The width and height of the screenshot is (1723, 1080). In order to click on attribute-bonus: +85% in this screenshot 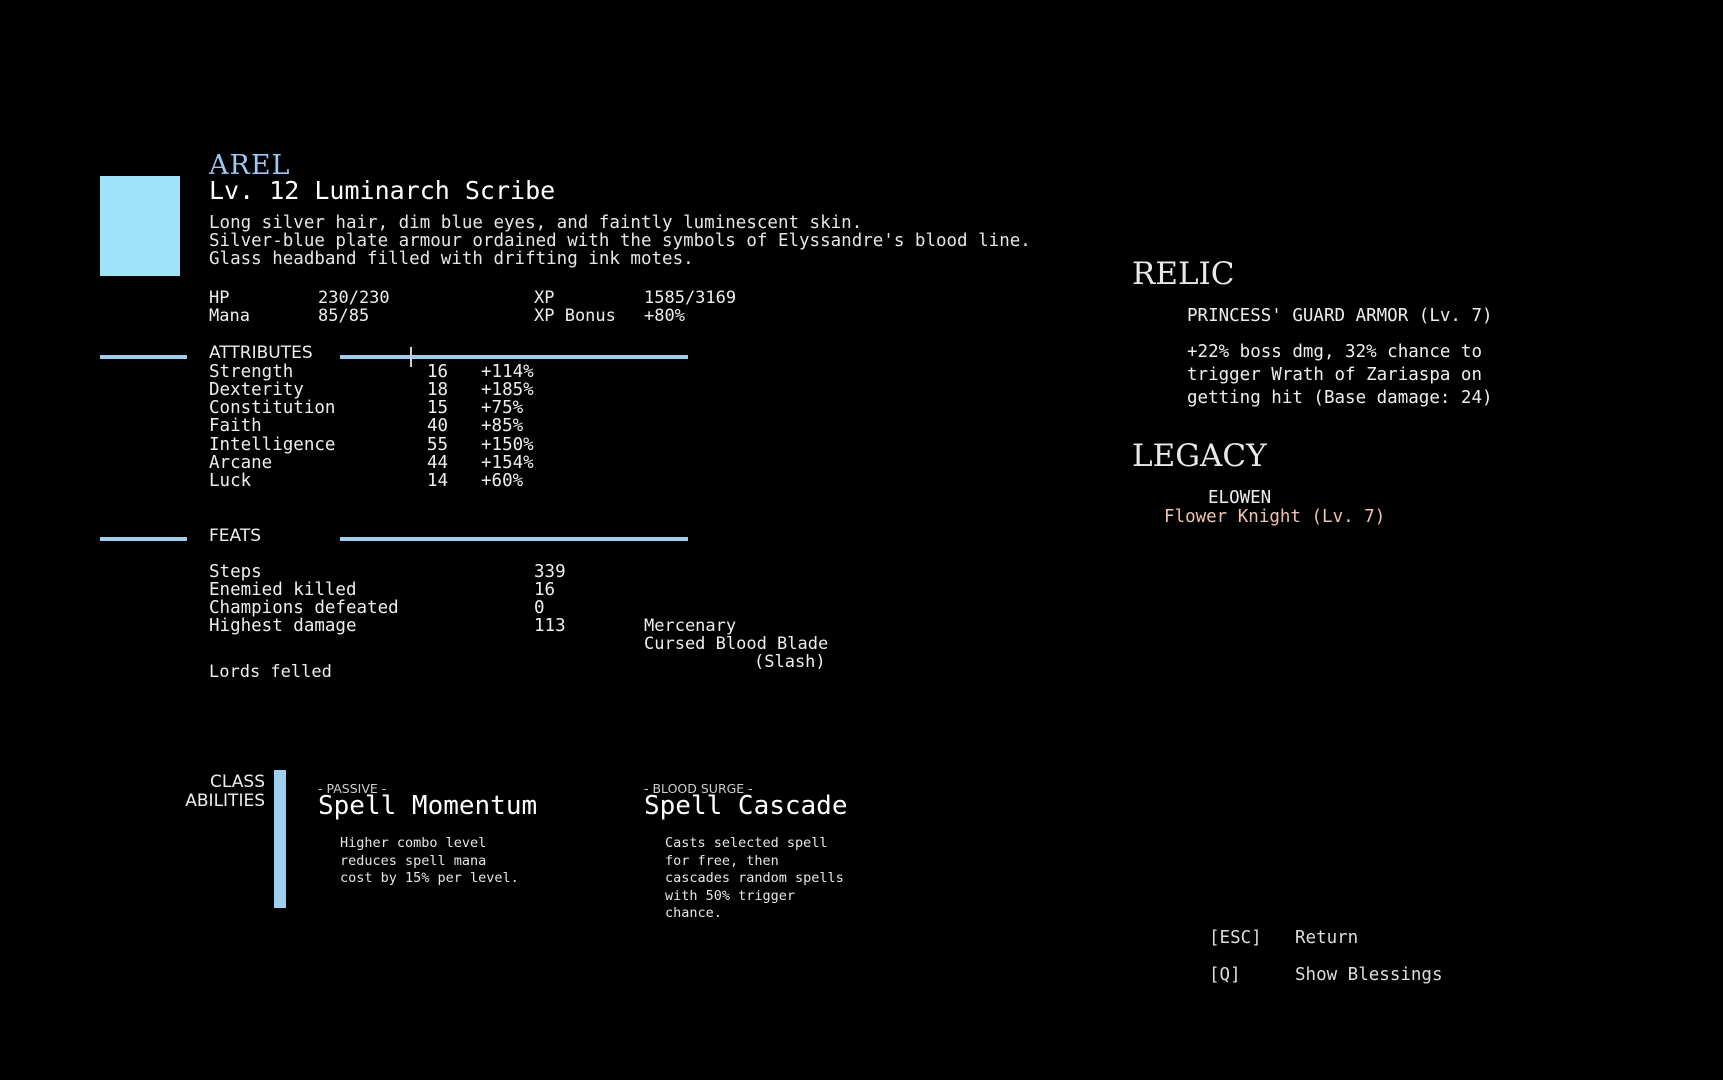, I will do `click(502, 426)`.